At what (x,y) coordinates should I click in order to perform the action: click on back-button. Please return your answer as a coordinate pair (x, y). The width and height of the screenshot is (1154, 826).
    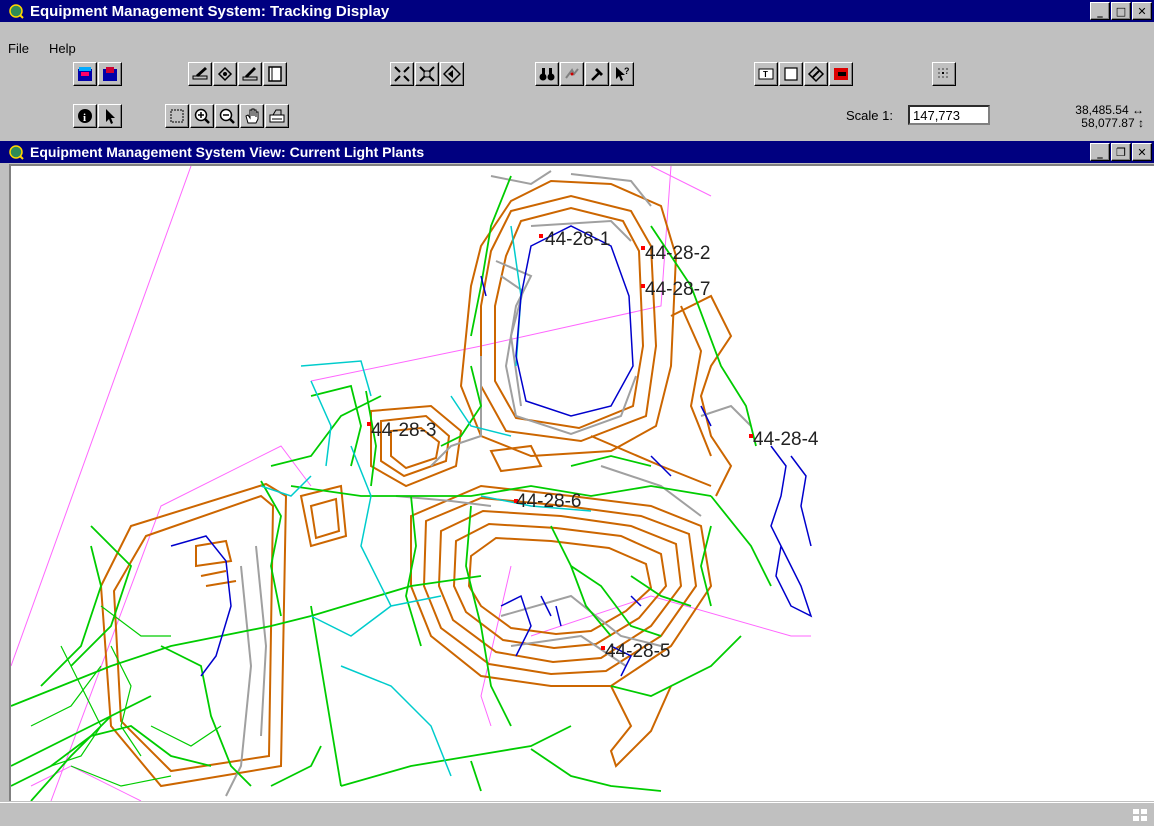
    Looking at the image, I should click on (452, 74).